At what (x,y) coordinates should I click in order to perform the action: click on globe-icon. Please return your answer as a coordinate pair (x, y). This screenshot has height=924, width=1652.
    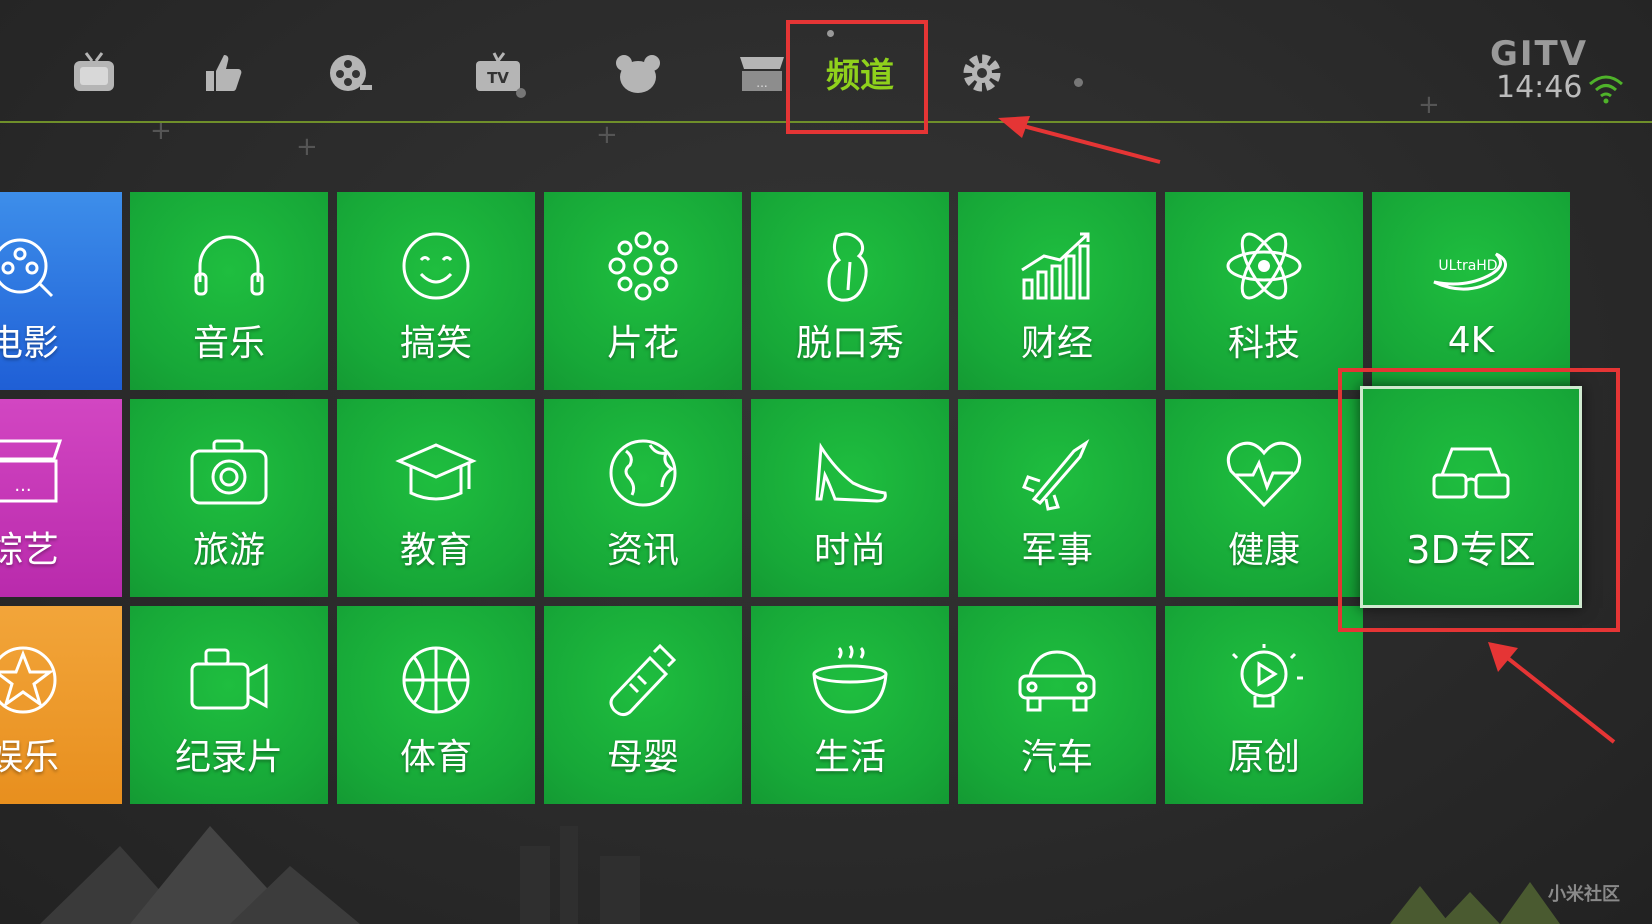
    Looking at the image, I should click on (643, 473).